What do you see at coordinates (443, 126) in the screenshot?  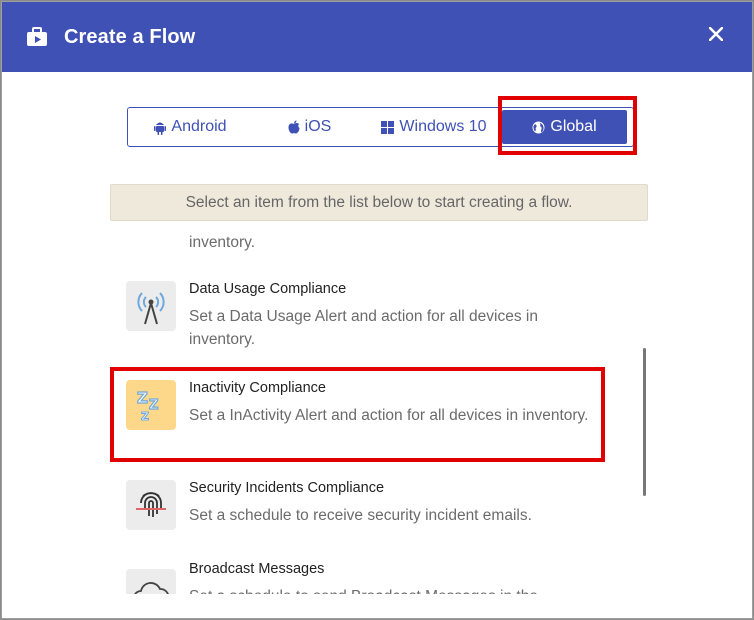 I see `tab-windows-label: Windows 10` at bounding box center [443, 126].